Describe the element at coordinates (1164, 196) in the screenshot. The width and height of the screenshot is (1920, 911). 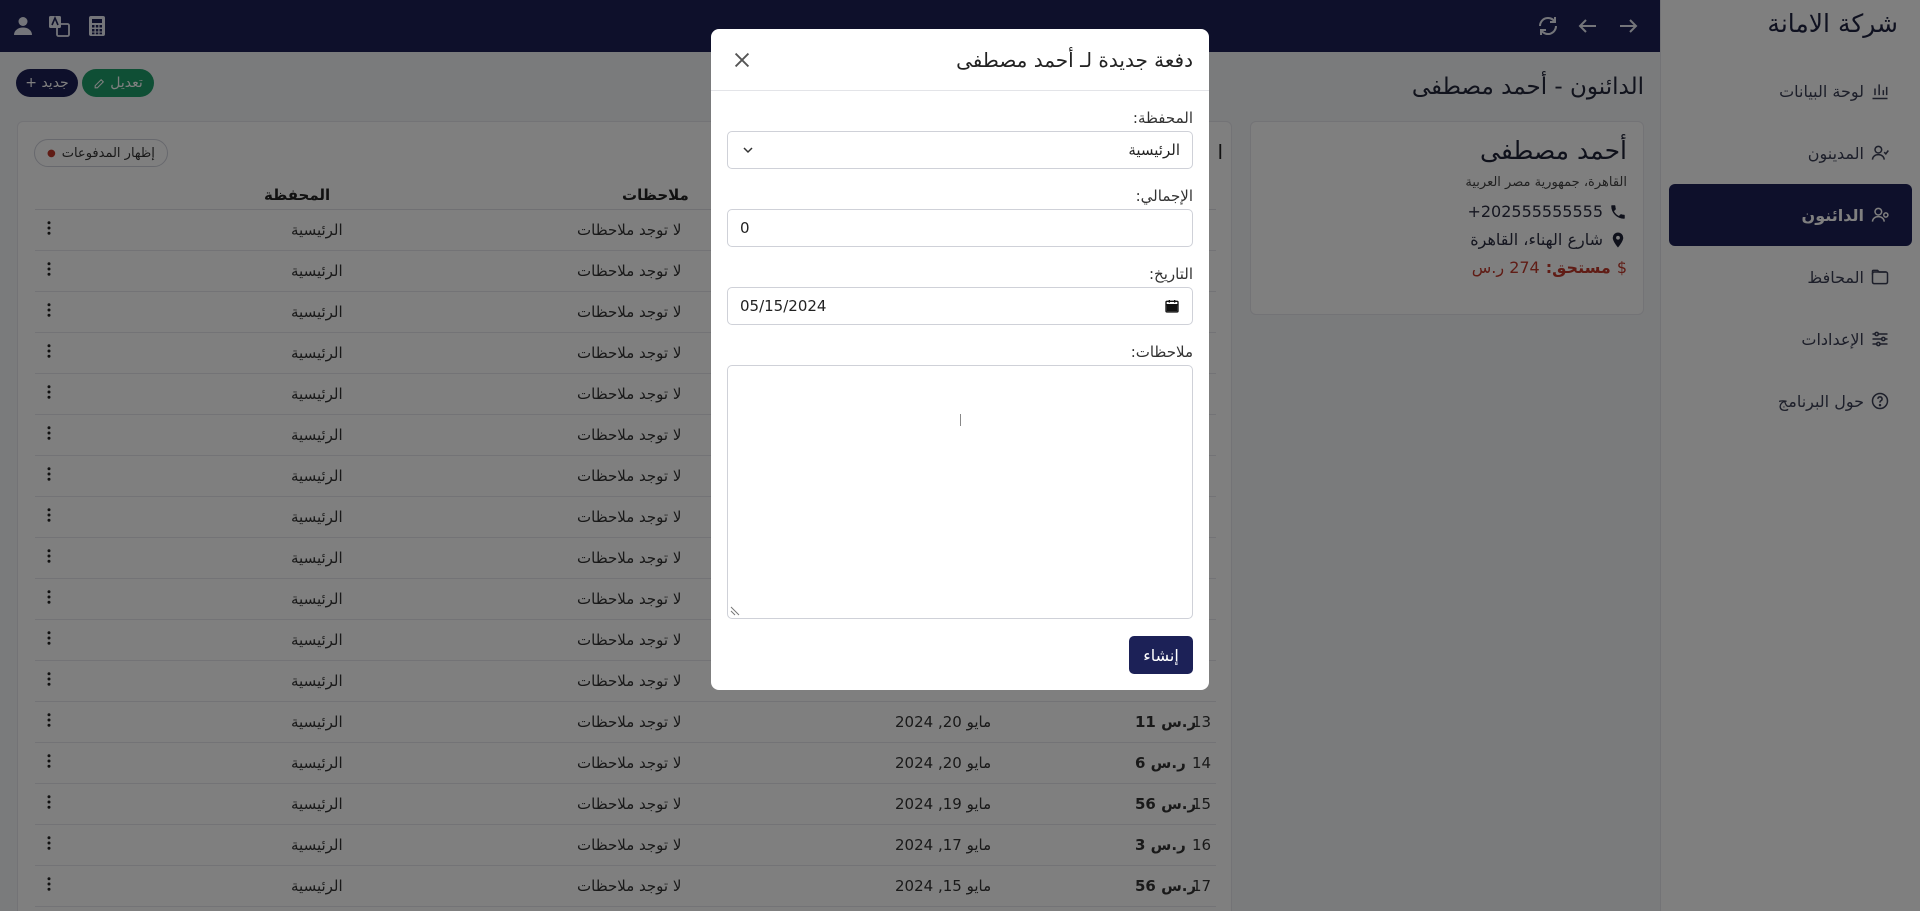
I see `total-label: الإجمالي:` at that location.